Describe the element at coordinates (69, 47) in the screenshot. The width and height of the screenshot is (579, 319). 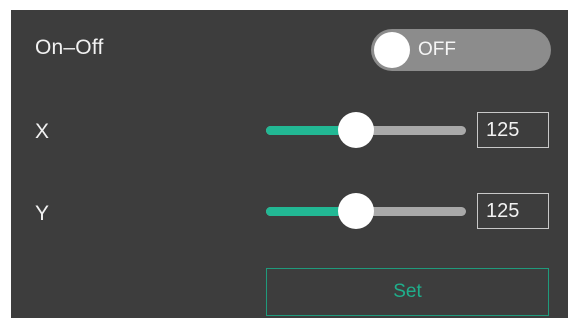
I see `on-off-label: On–Off` at that location.